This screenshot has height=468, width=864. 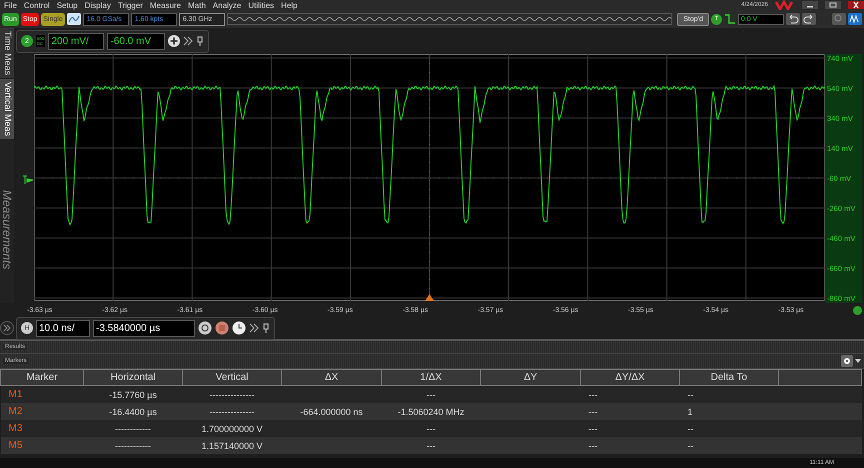 What do you see at coordinates (144, 328) in the screenshot?
I see `time-position-field: -3.5840000 µs` at bounding box center [144, 328].